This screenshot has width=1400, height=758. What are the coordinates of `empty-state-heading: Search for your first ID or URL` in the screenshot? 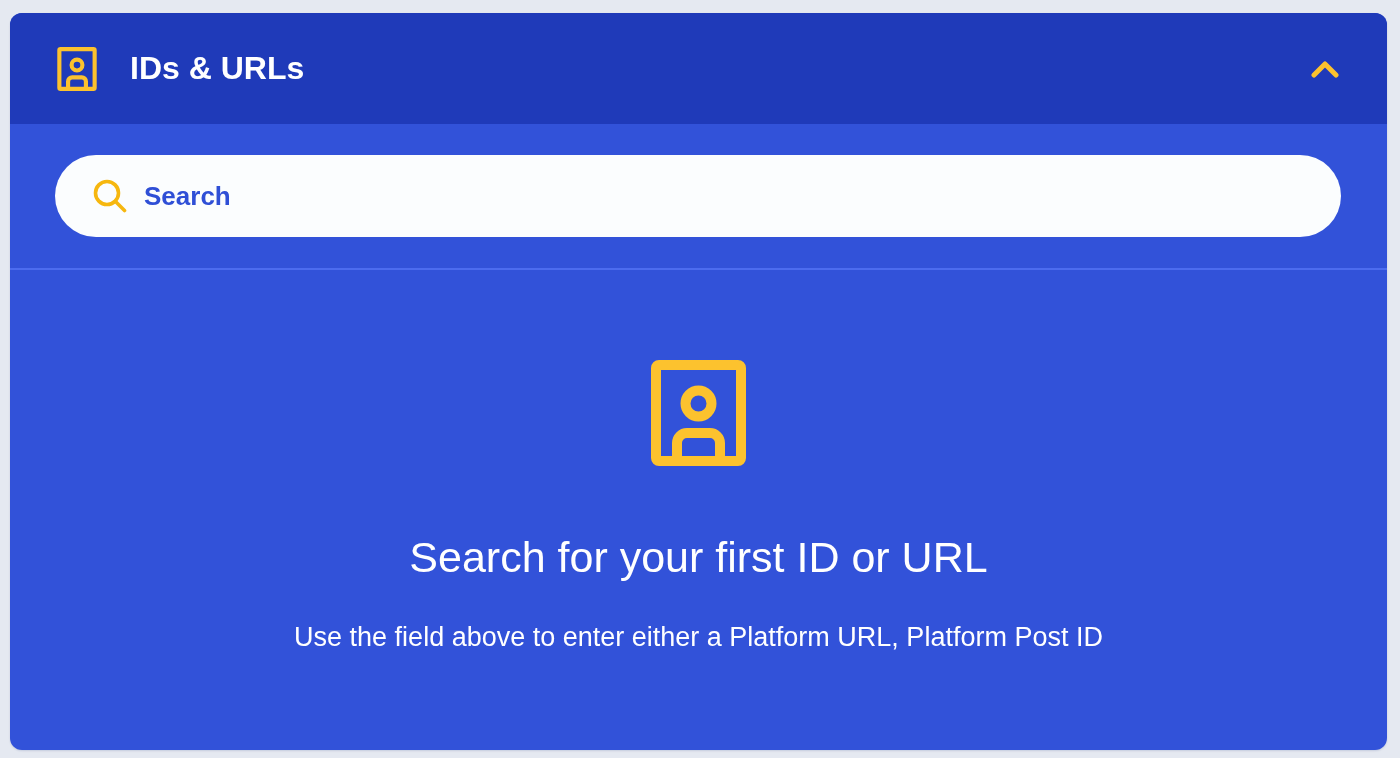 It's located at (698, 557).